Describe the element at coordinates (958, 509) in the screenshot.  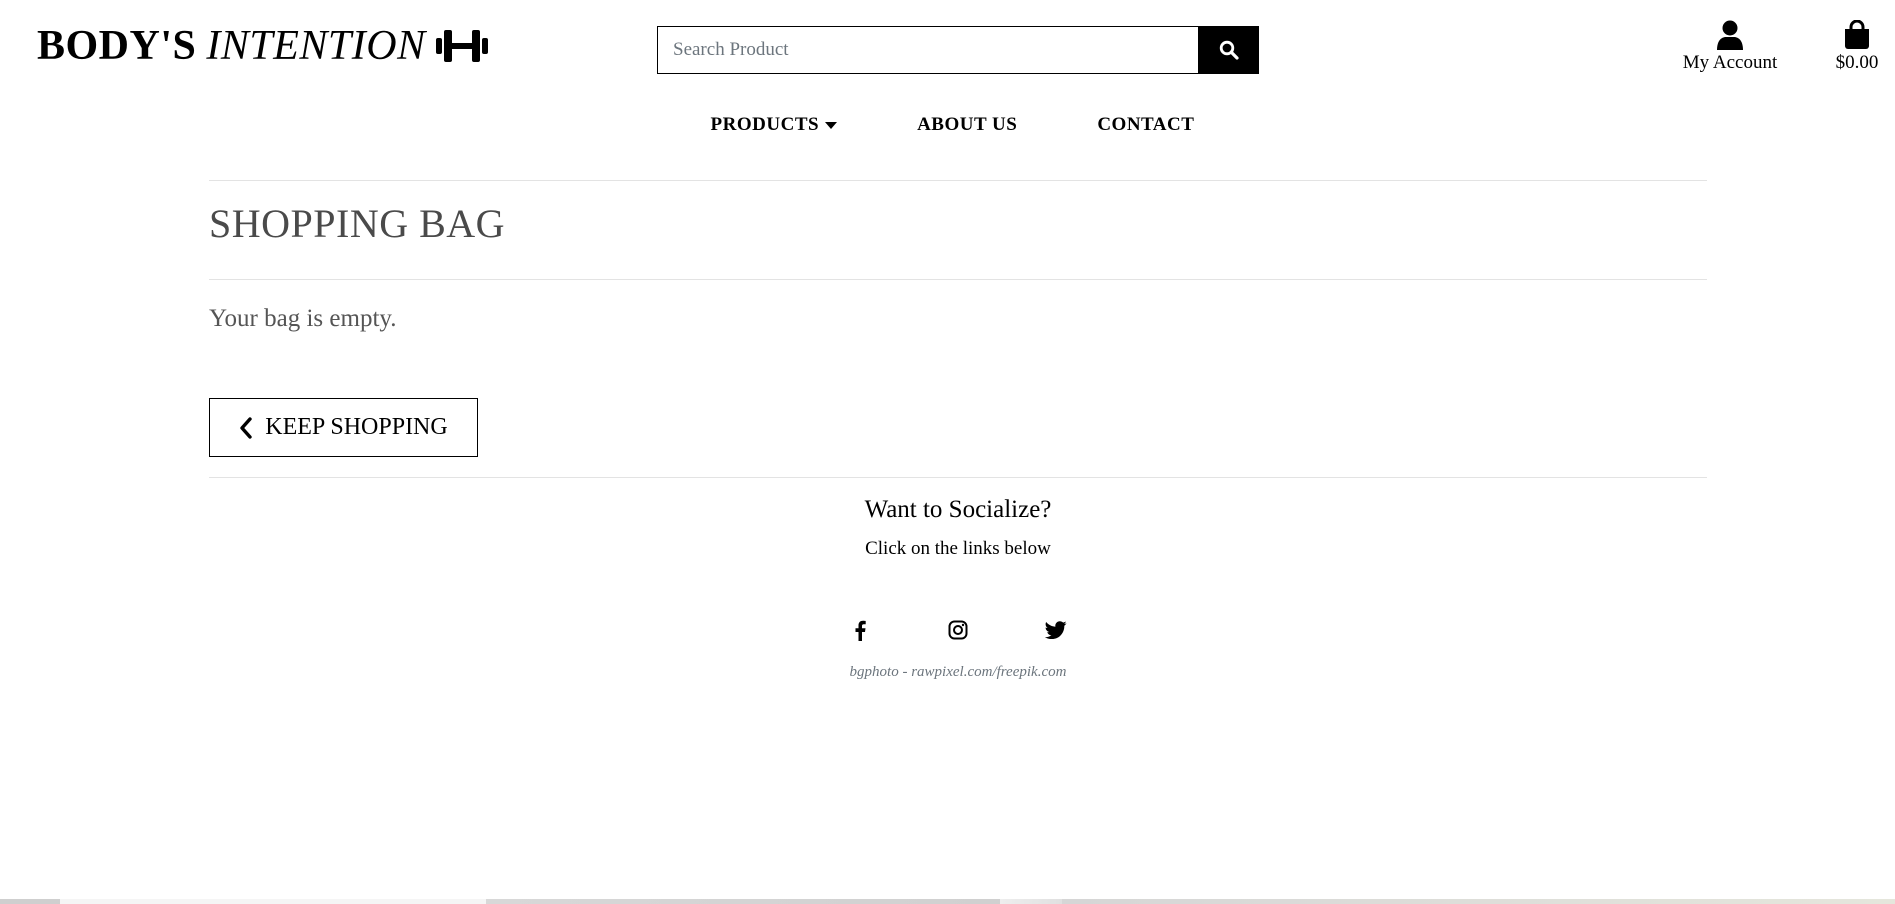
I see `social-title: Want to Socialize?` at that location.